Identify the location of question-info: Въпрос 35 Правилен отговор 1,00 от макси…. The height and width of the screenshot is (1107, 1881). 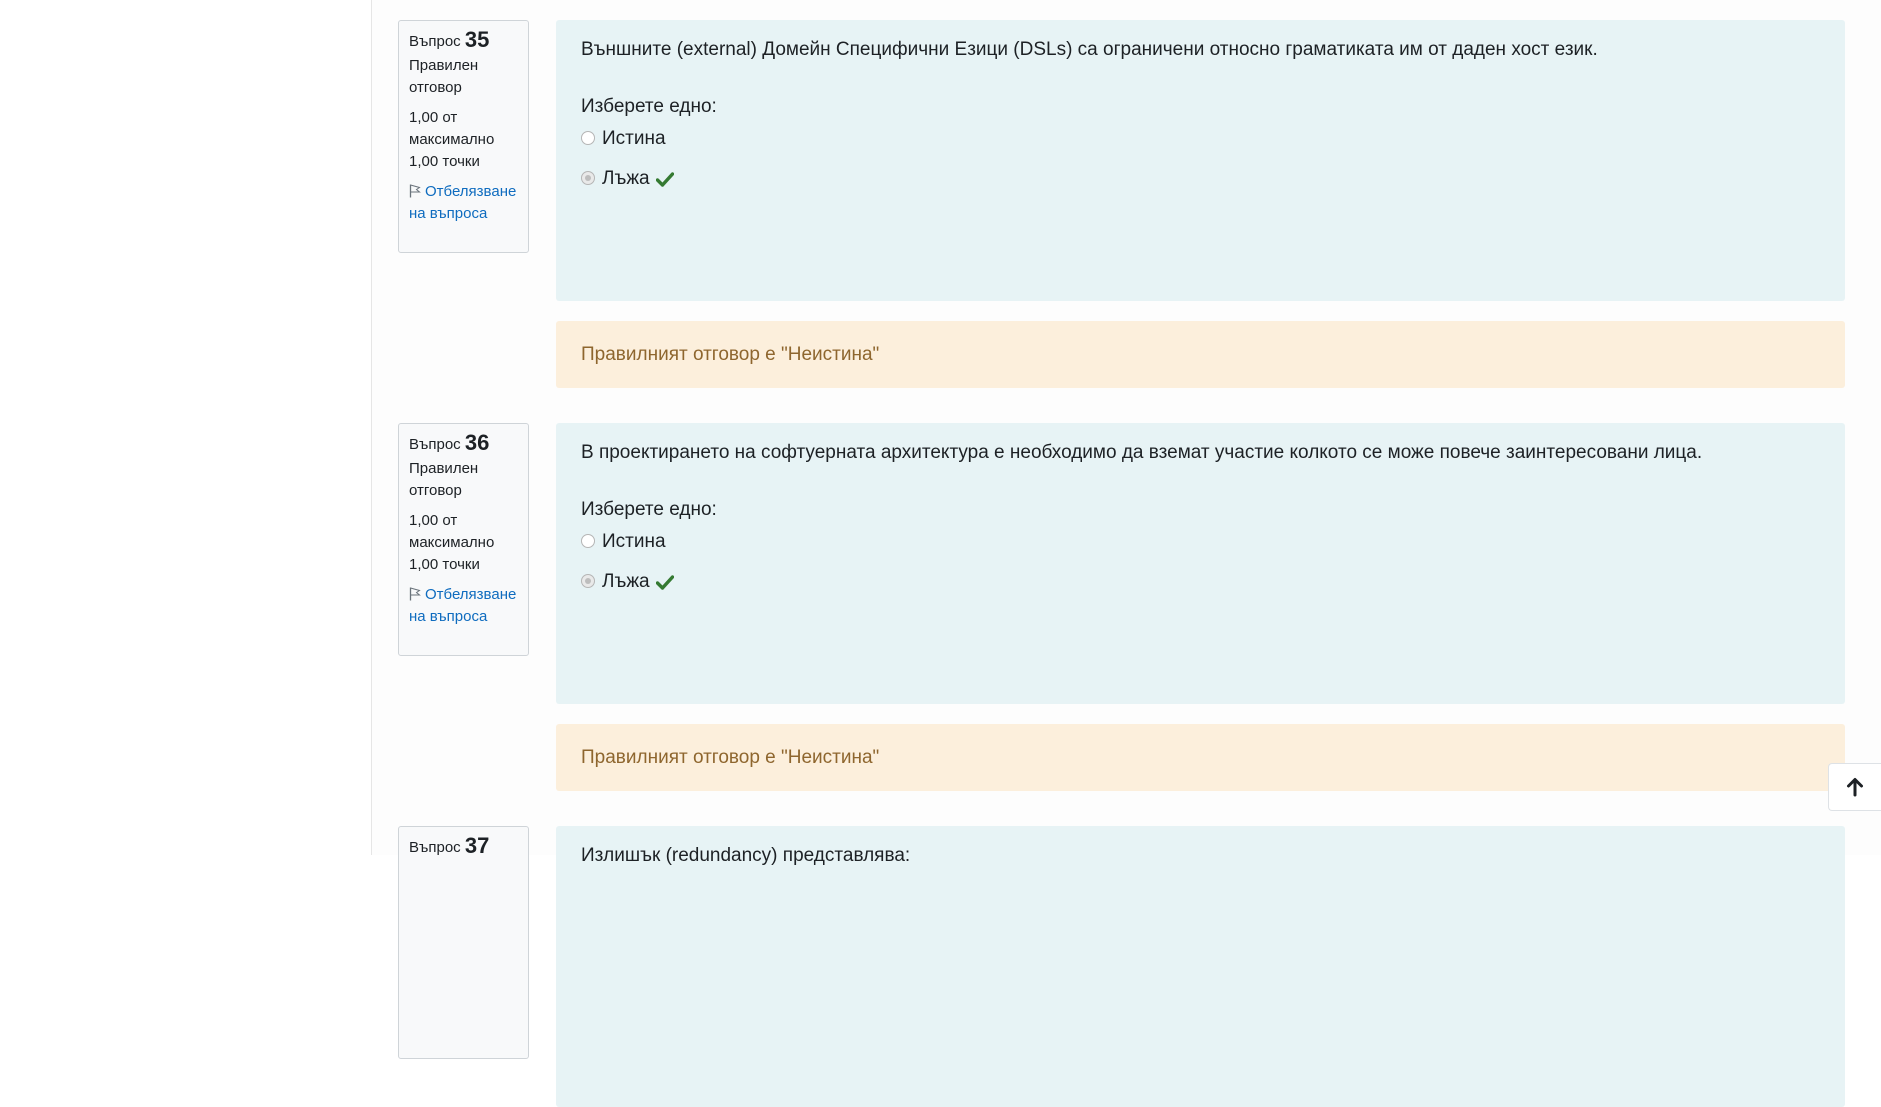
(463, 136).